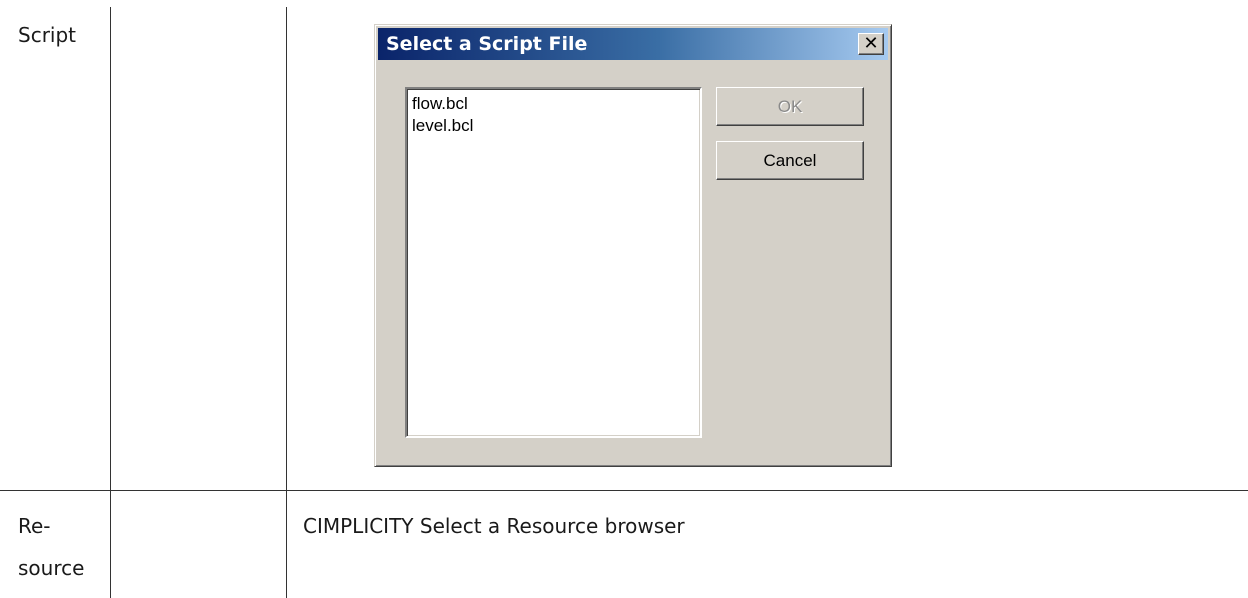  What do you see at coordinates (110, 302) in the screenshot?
I see `table-divider-col1` at bounding box center [110, 302].